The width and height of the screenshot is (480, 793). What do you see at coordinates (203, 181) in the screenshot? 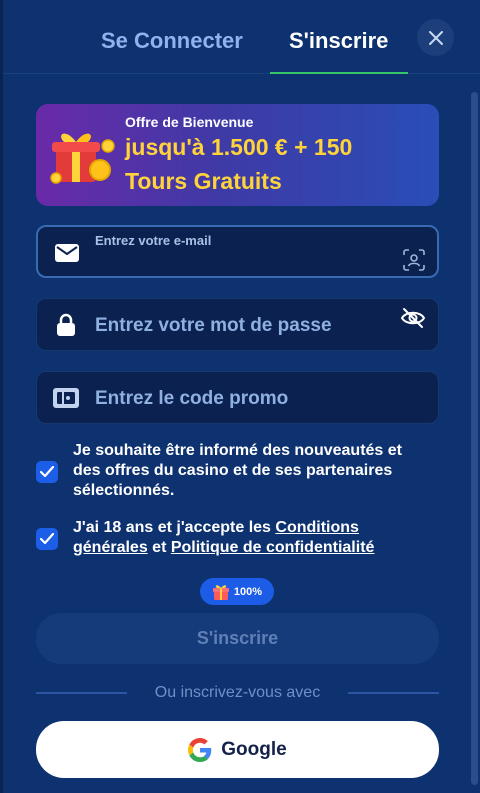
I see `banner-offer-spins: Tours Gratuits` at bounding box center [203, 181].